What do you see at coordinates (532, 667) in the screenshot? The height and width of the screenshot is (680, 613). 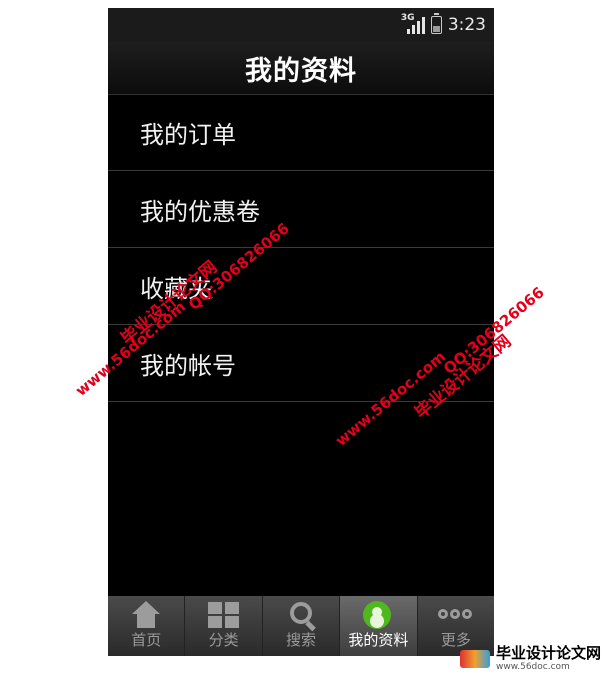 I see `brand-url: www.56doc.com` at bounding box center [532, 667].